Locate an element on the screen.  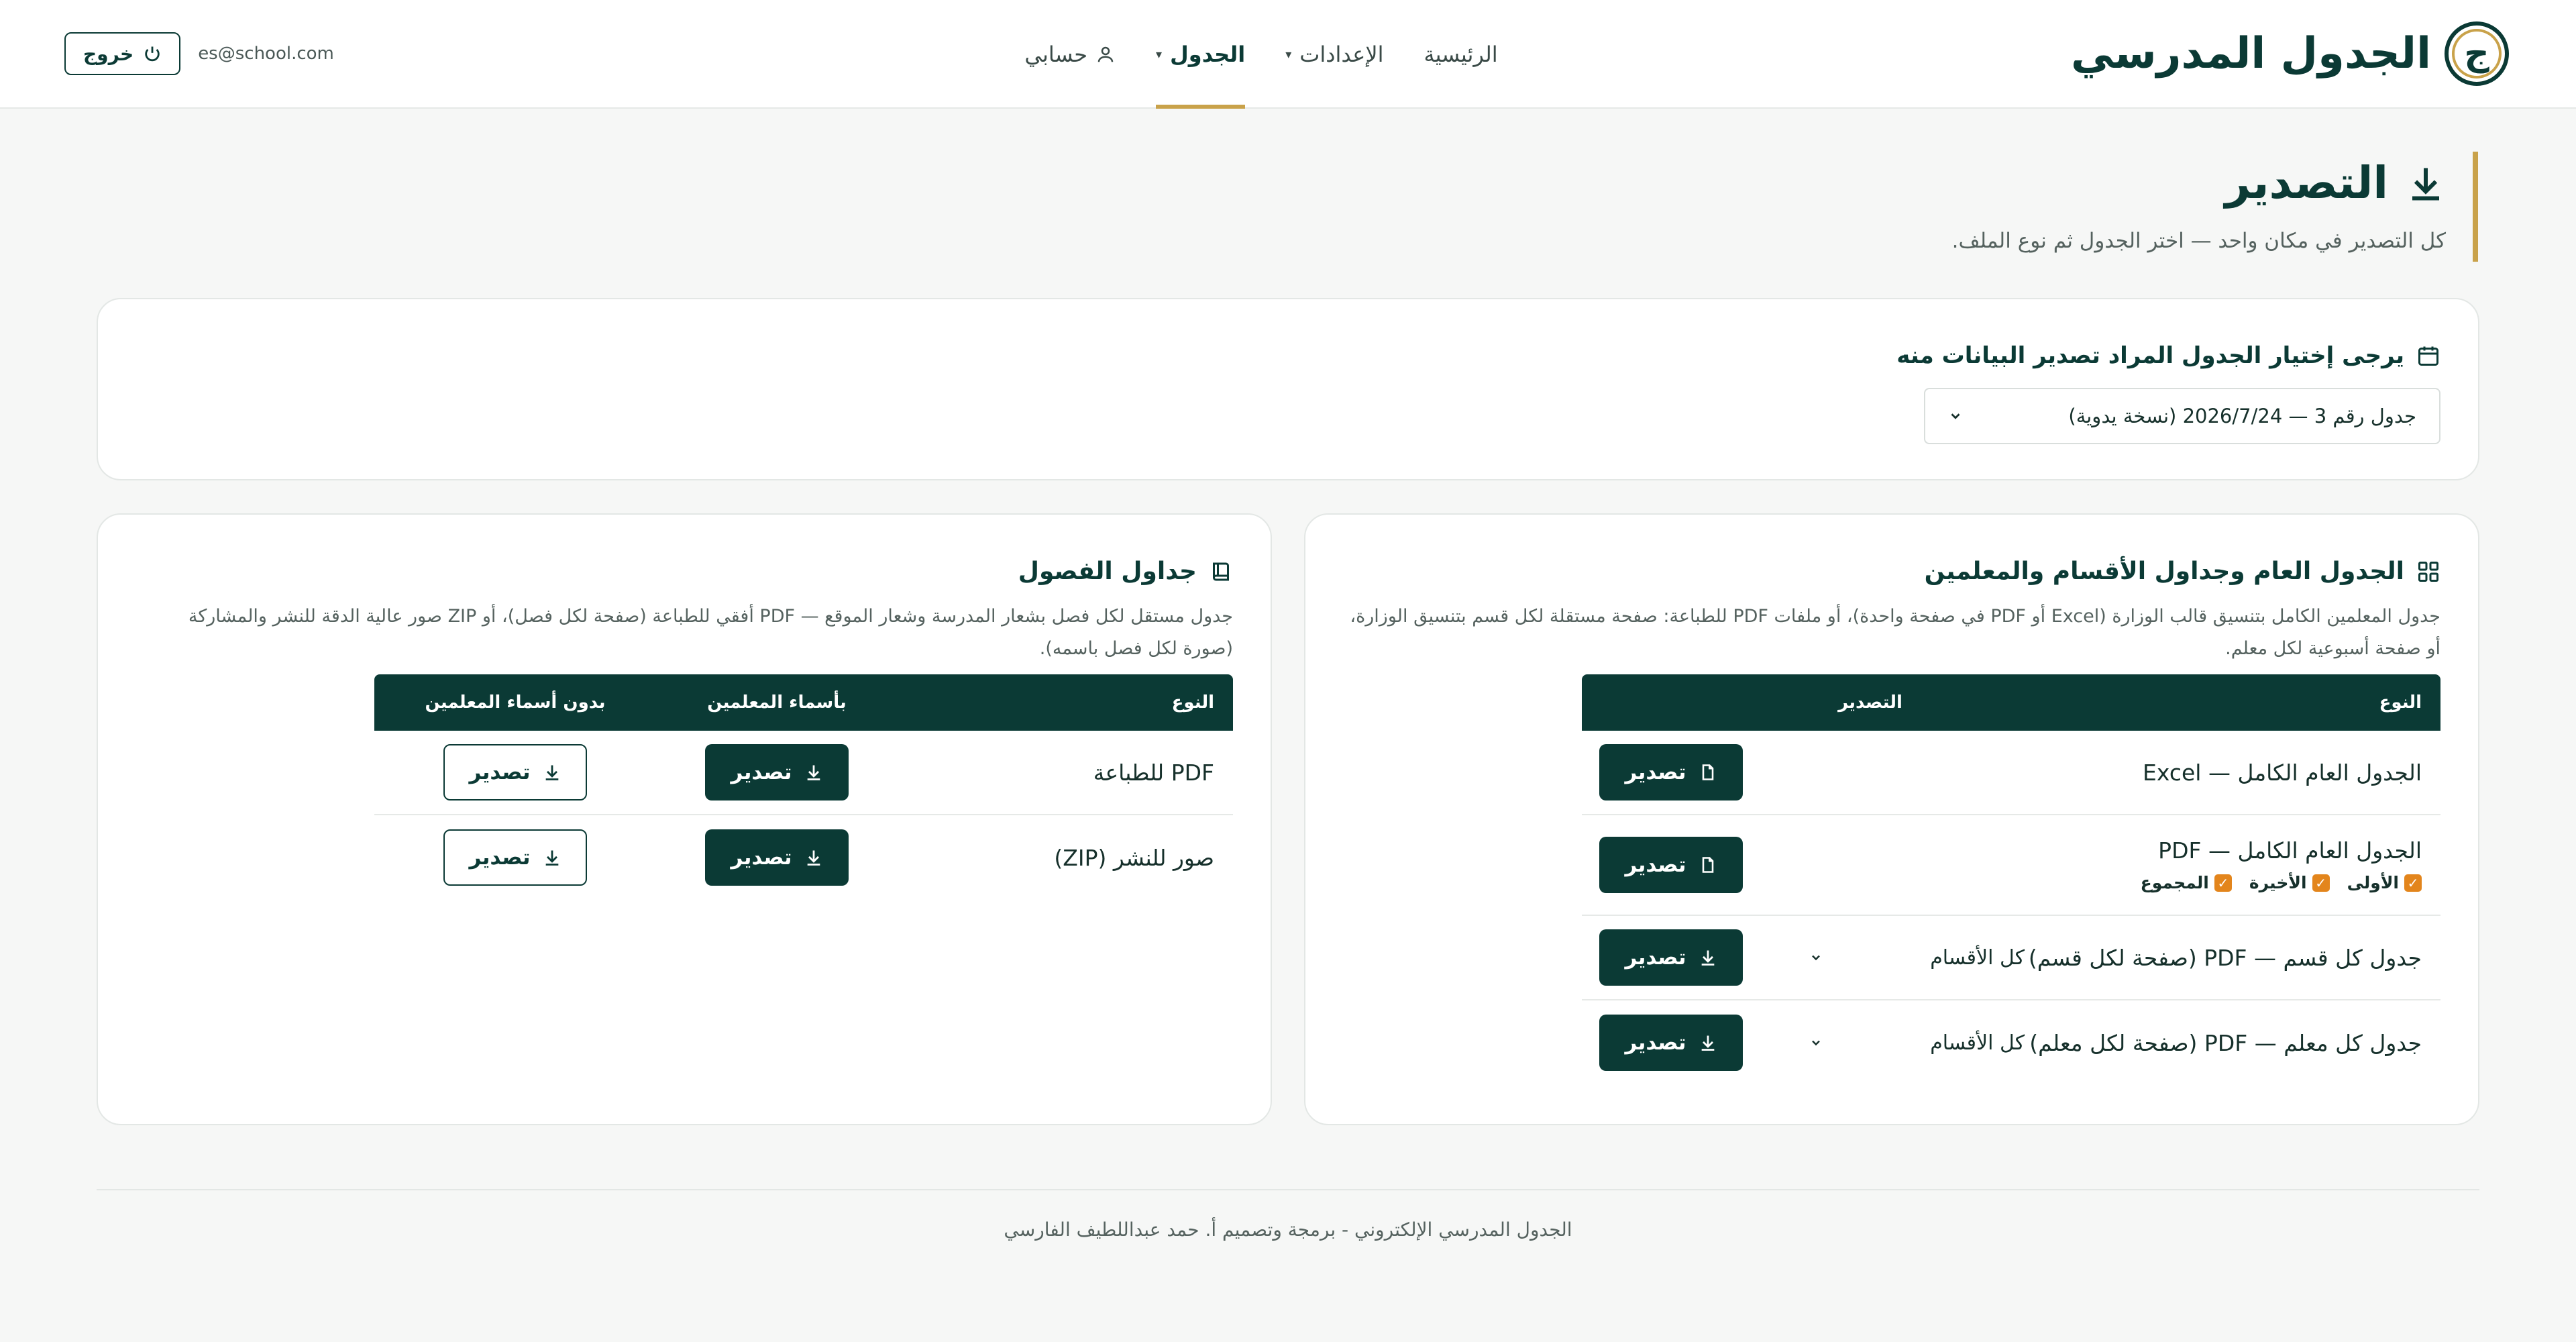
nav-account: حسابي is located at coordinates (1070, 55).